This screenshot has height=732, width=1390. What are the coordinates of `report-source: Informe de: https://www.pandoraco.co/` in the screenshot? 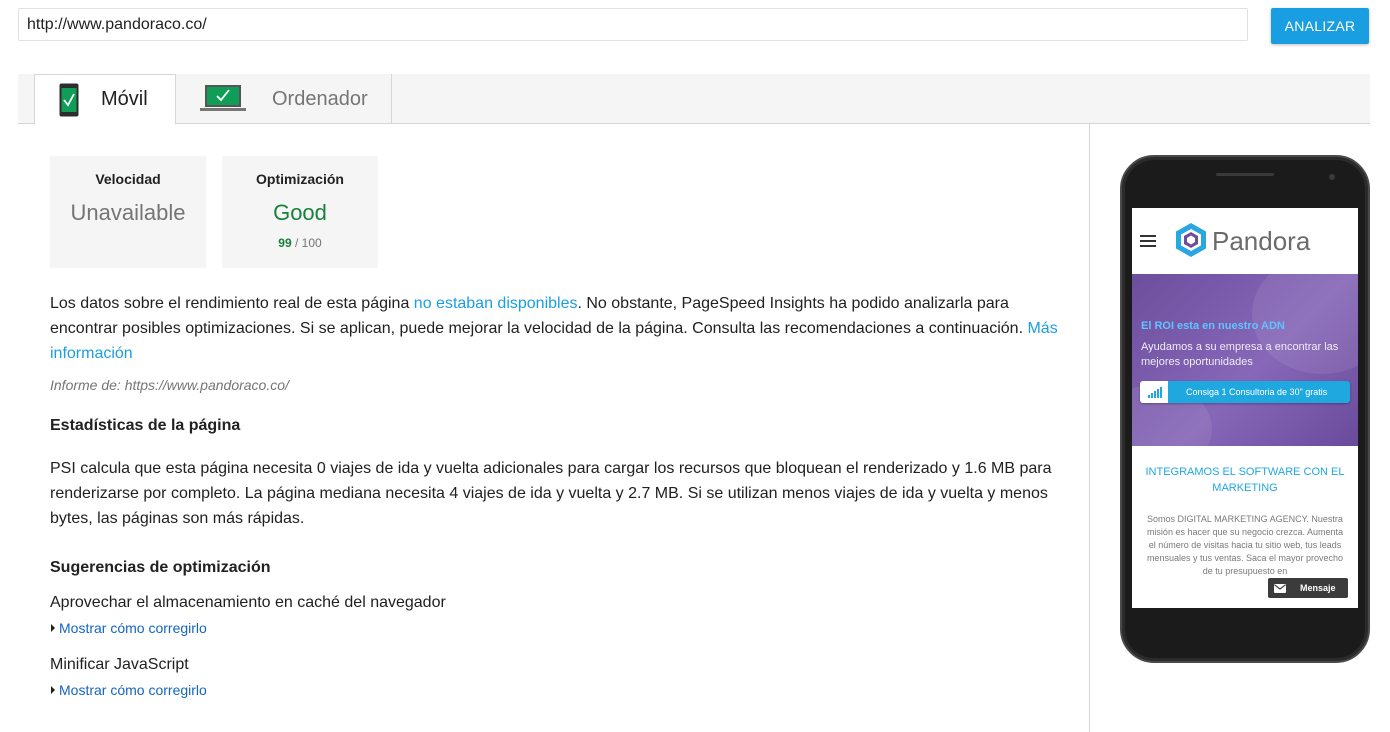 It's located at (169, 385).